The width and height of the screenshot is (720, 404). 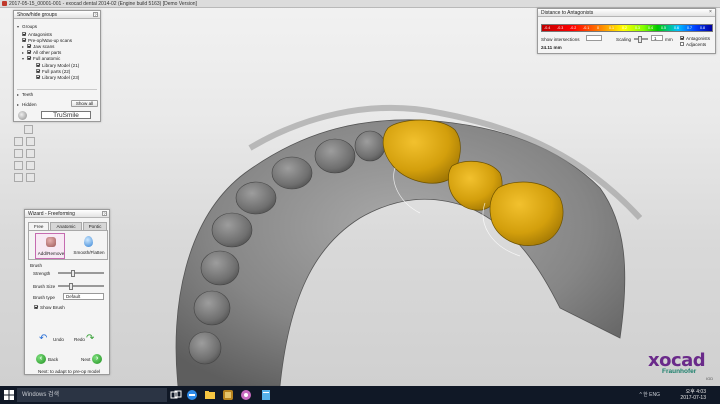 I want to click on undo-icon: ↶, so click(x=44, y=339).